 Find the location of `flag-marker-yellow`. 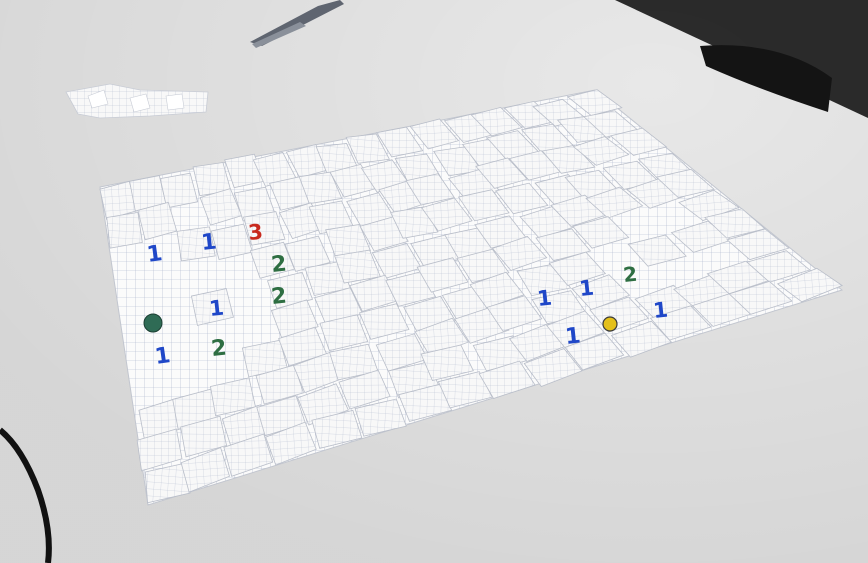

flag-marker-yellow is located at coordinates (610, 324).